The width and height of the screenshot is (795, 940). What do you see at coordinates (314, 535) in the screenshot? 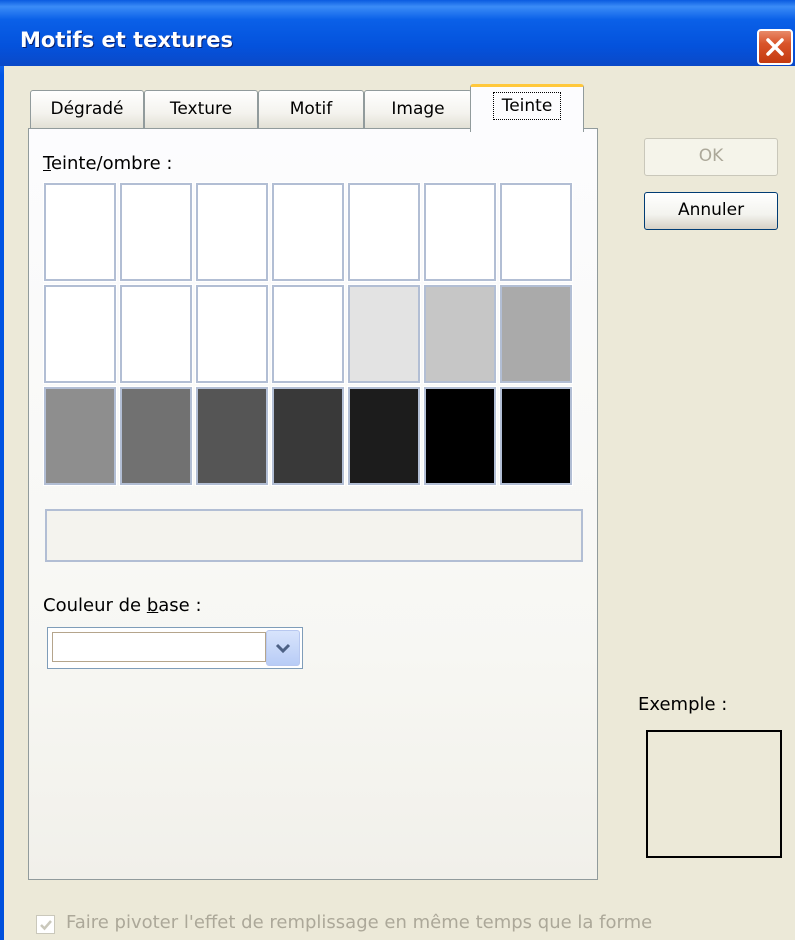
I see `shade-preview-strip` at bounding box center [314, 535].